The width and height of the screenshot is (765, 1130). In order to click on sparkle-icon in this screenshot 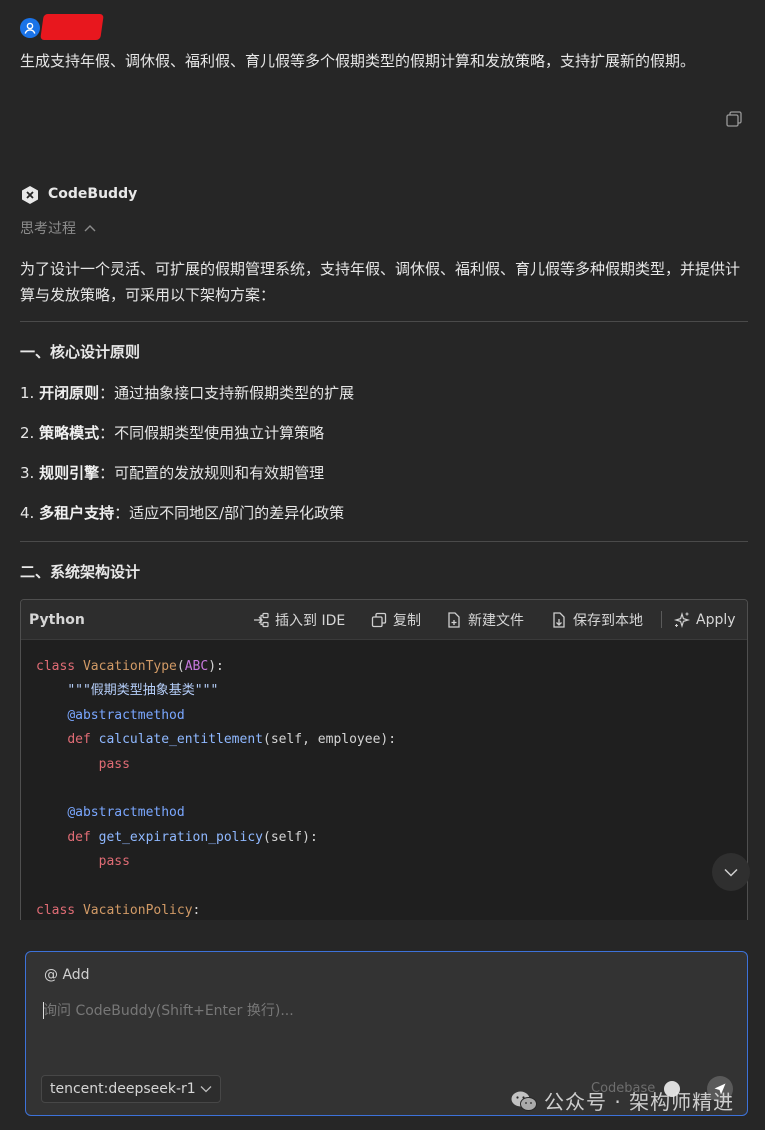, I will do `click(682, 619)`.